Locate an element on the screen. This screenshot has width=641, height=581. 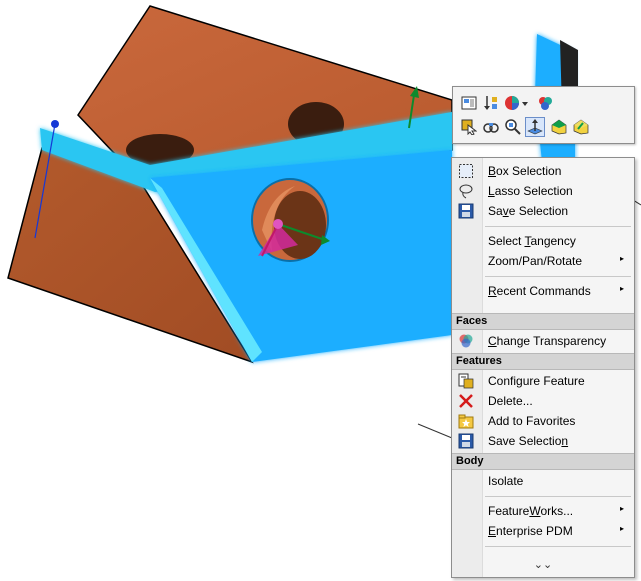
zoom-to-selection-icon is located at coordinates (513, 127).